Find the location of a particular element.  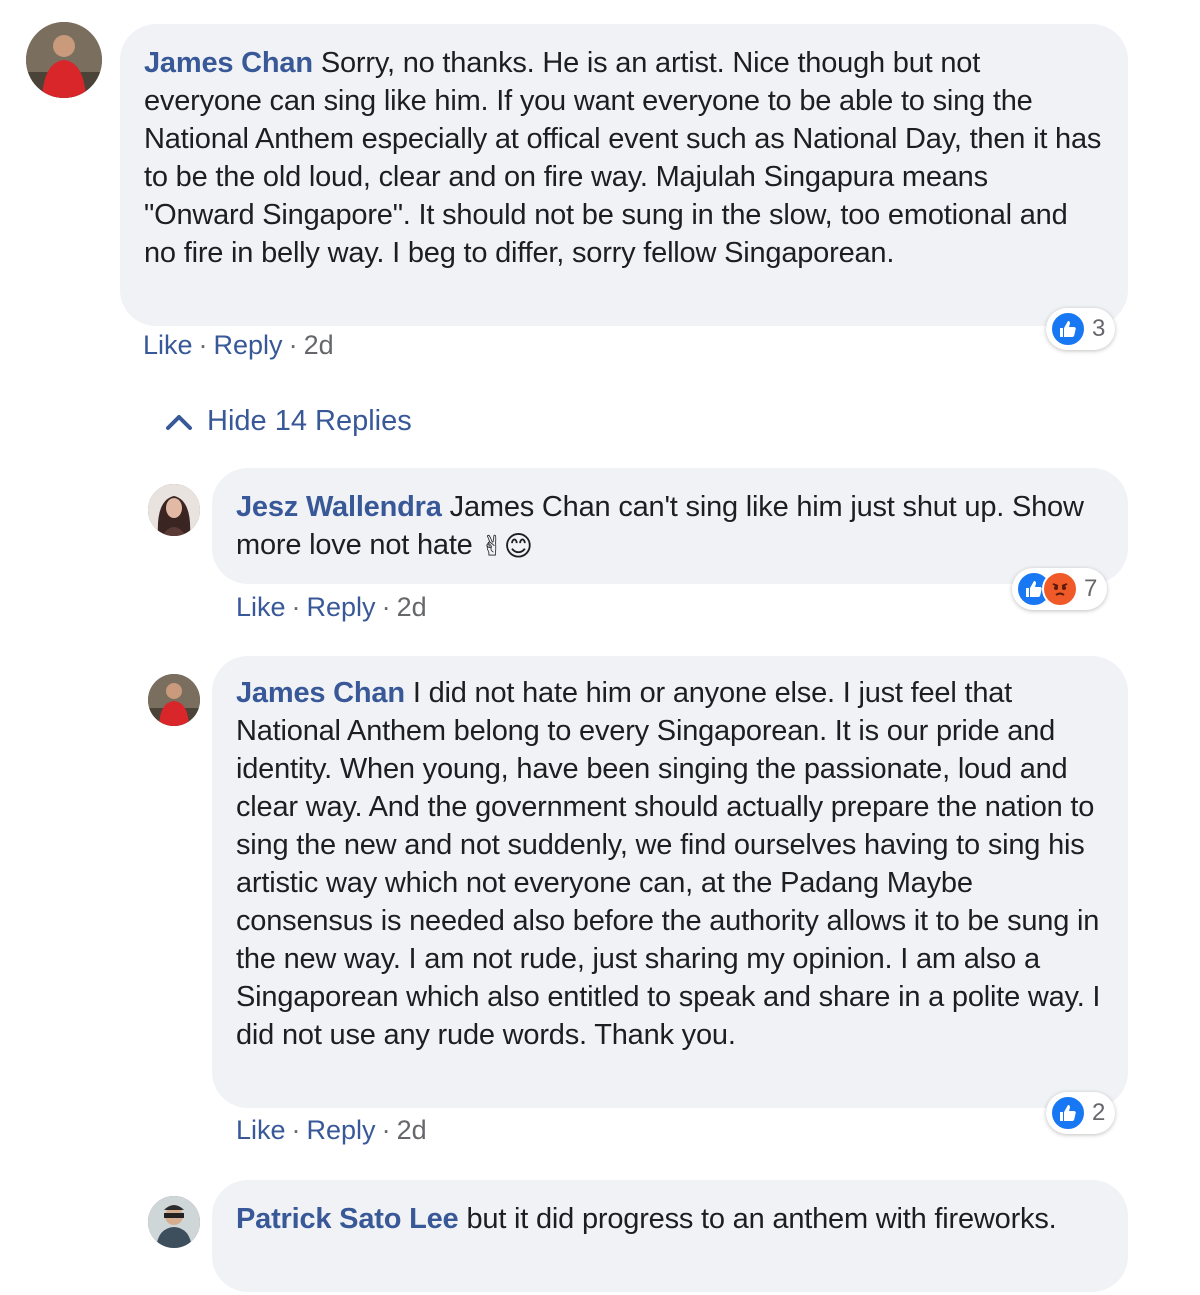

reaction-count: 3 is located at coordinates (1099, 328).